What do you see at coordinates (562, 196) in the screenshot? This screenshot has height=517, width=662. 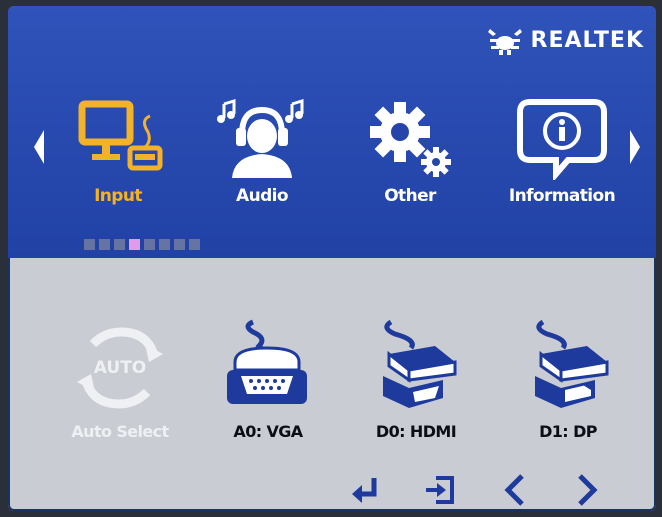 I see `menu-item-information-label: Information` at bounding box center [562, 196].